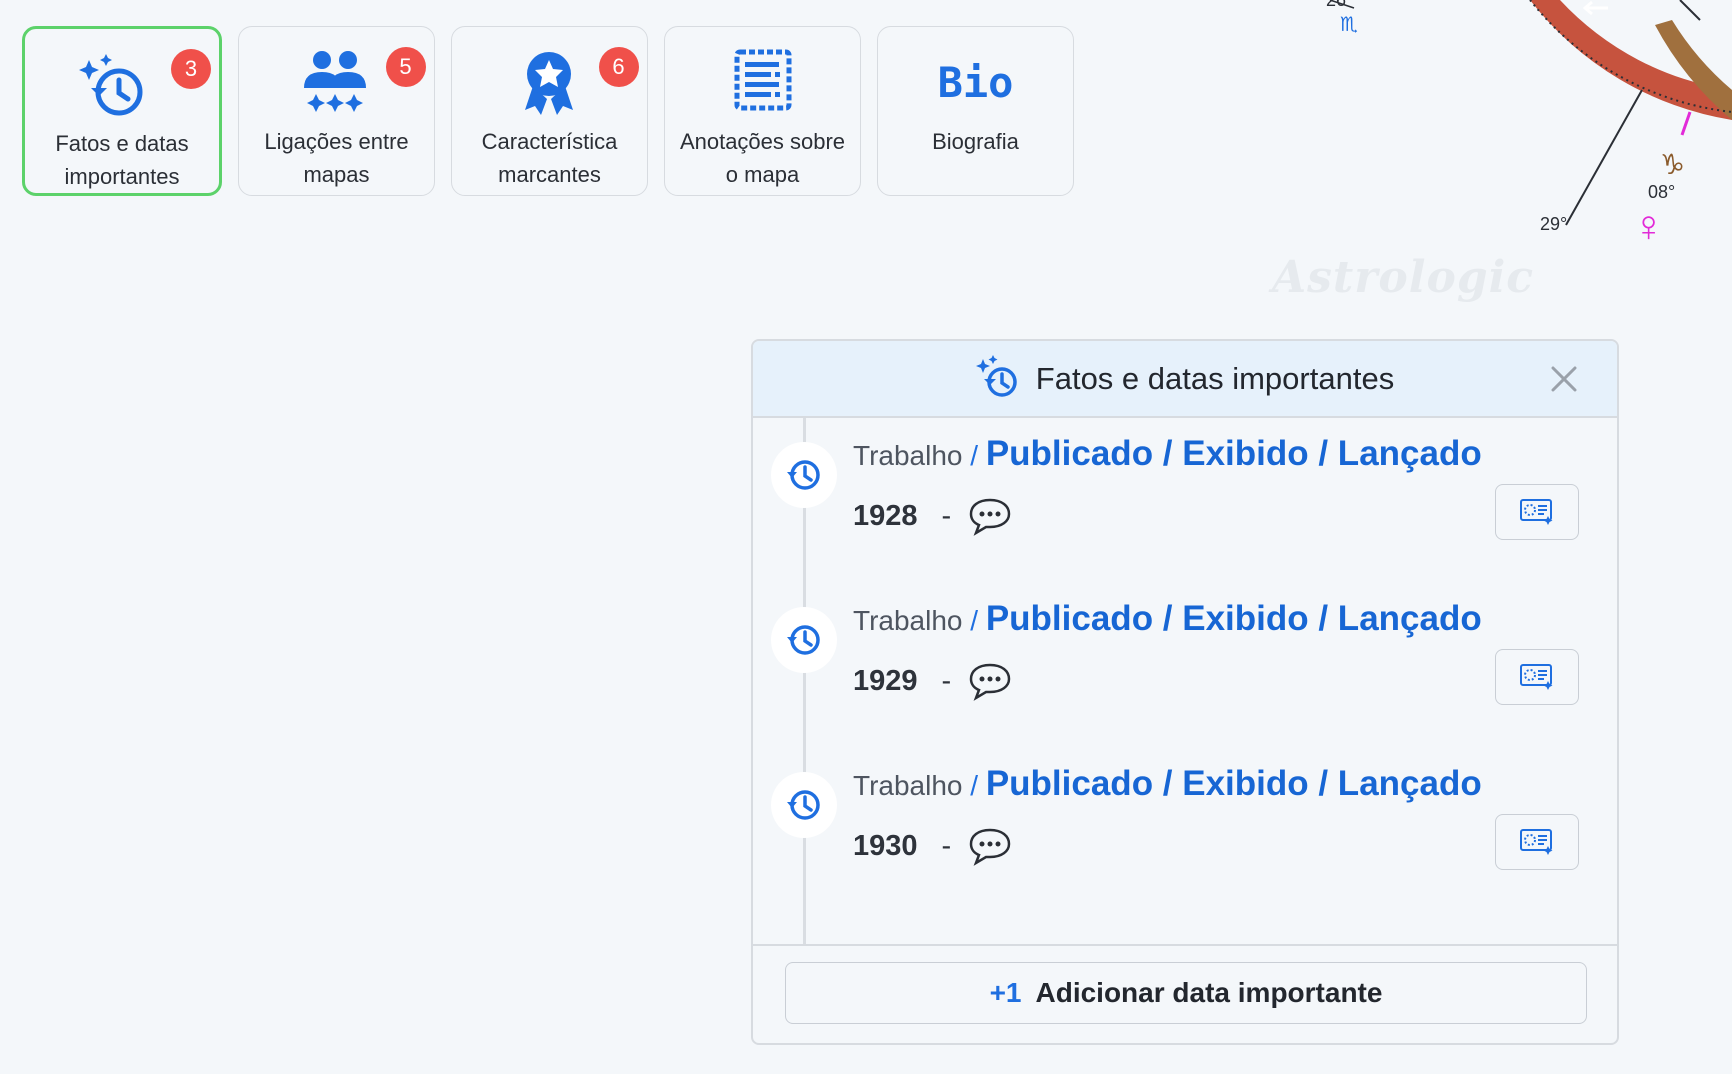  What do you see at coordinates (1648, 227) in the screenshot?
I see `venus-planet-icon: ♀` at bounding box center [1648, 227].